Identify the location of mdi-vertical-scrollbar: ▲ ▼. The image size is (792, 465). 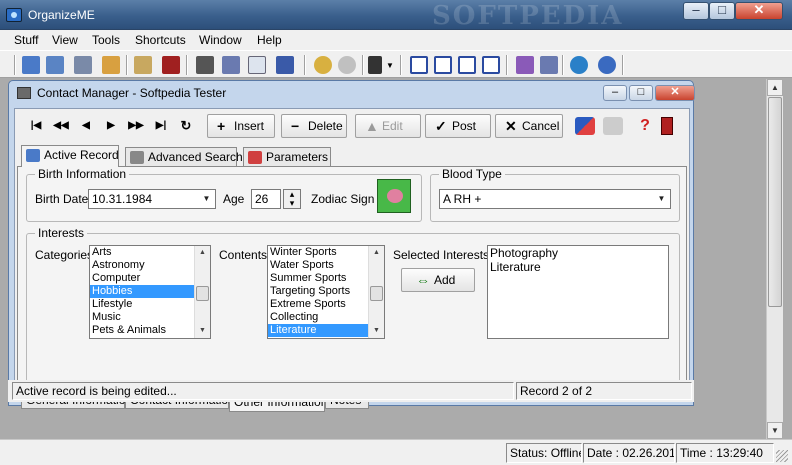
(774, 259).